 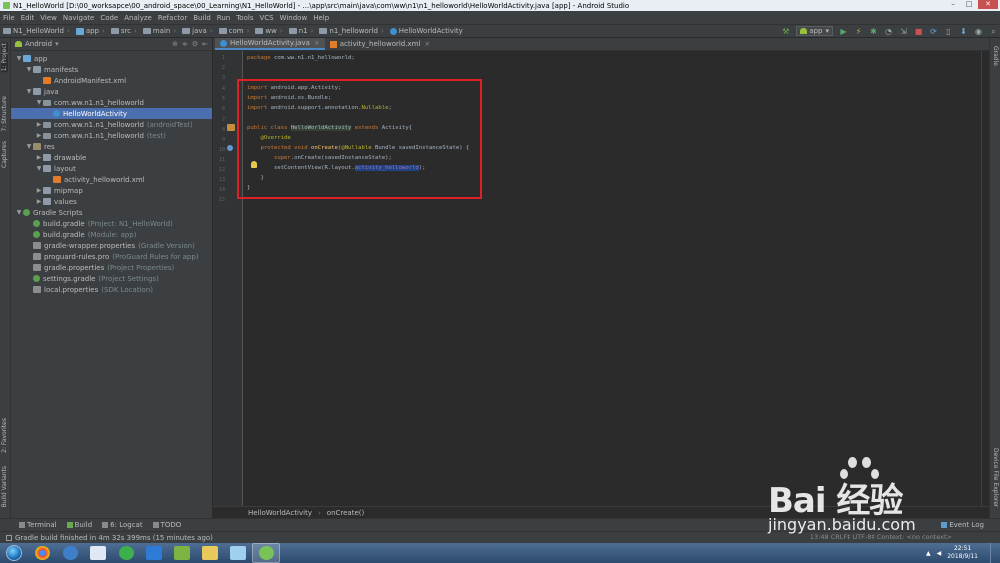 I want to click on crumb-class: HelloWorldActivity, so click(x=426, y=31).